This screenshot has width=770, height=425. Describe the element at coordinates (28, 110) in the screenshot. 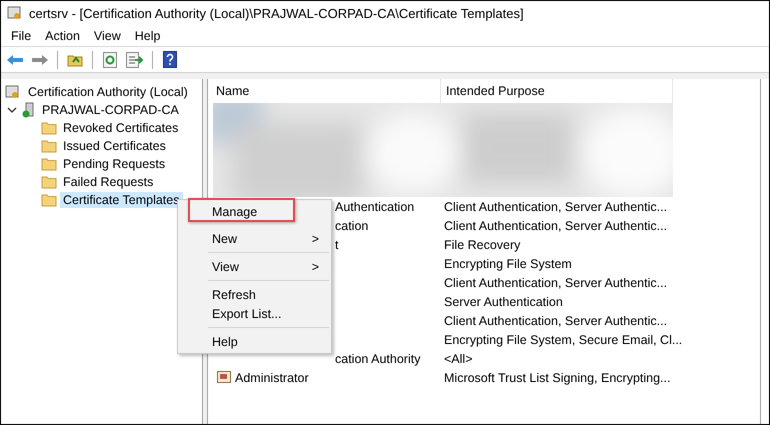

I see `server-icon` at that location.